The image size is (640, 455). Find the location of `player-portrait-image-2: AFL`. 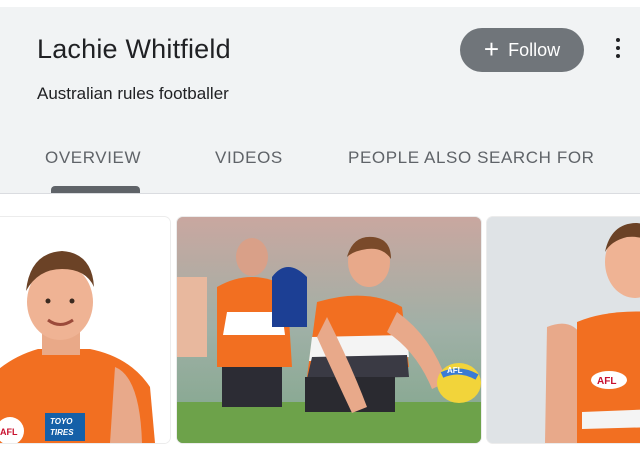

player-portrait-image-2: AFL is located at coordinates (563, 330).